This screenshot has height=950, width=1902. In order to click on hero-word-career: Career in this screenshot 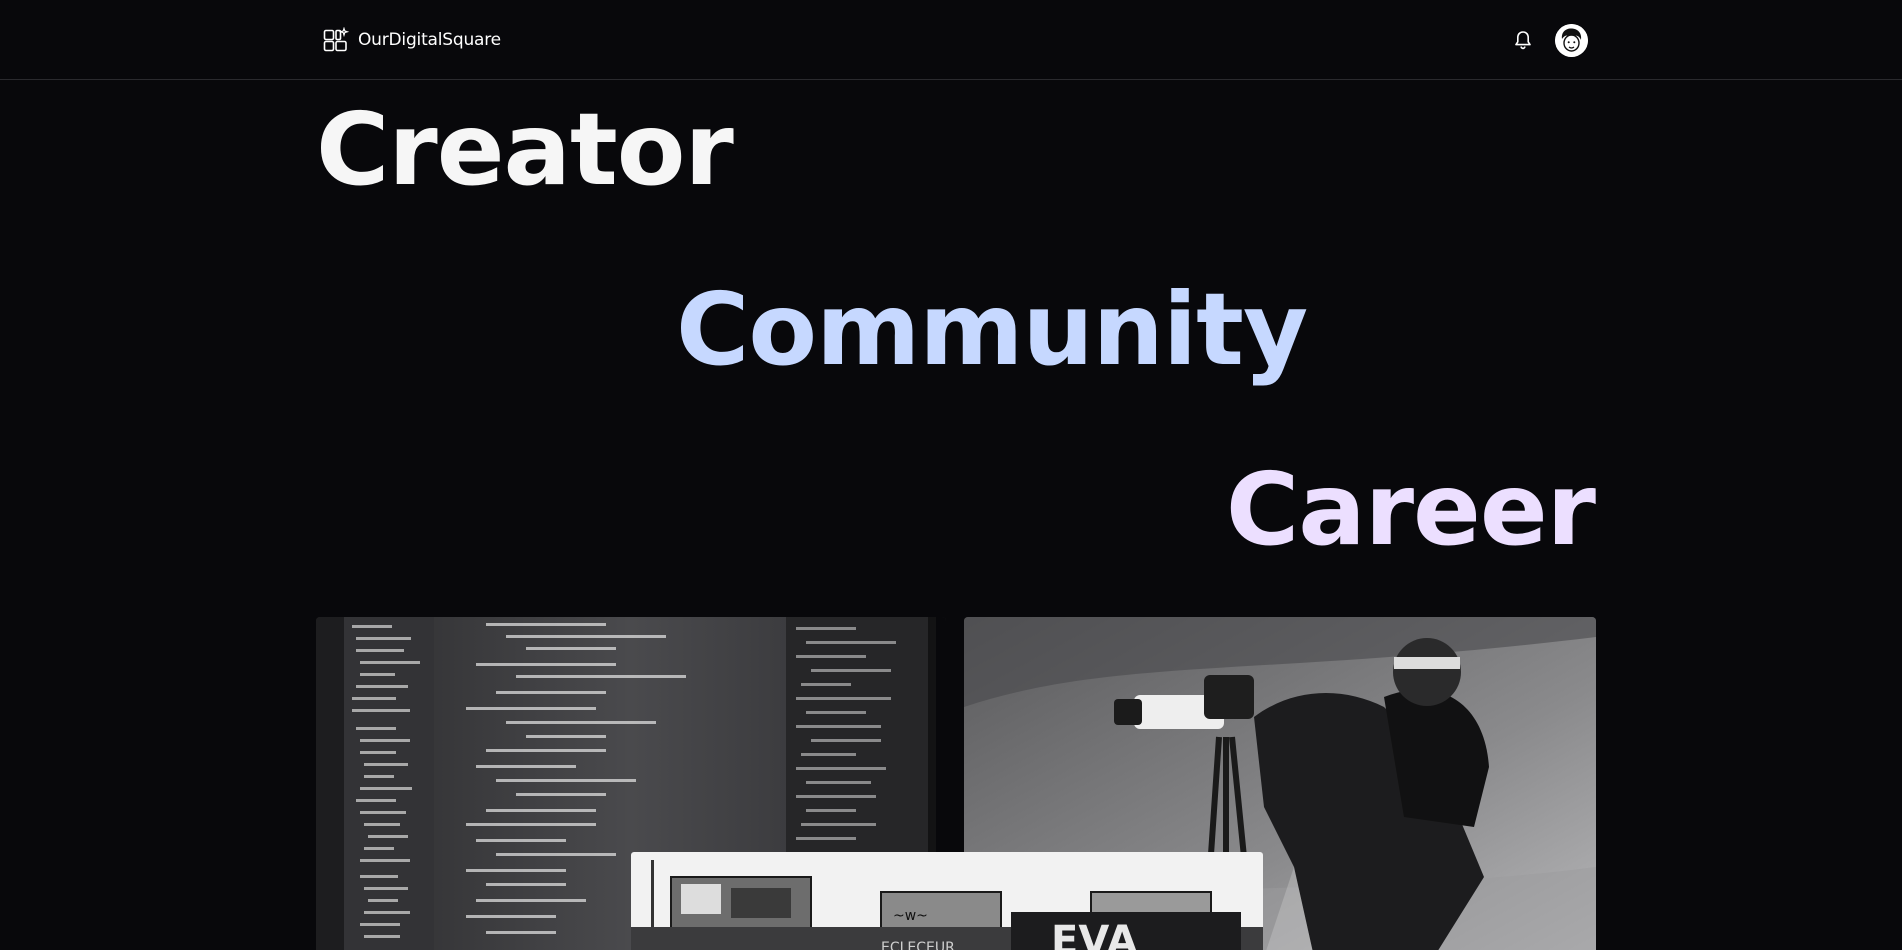, I will do `click(1410, 509)`.